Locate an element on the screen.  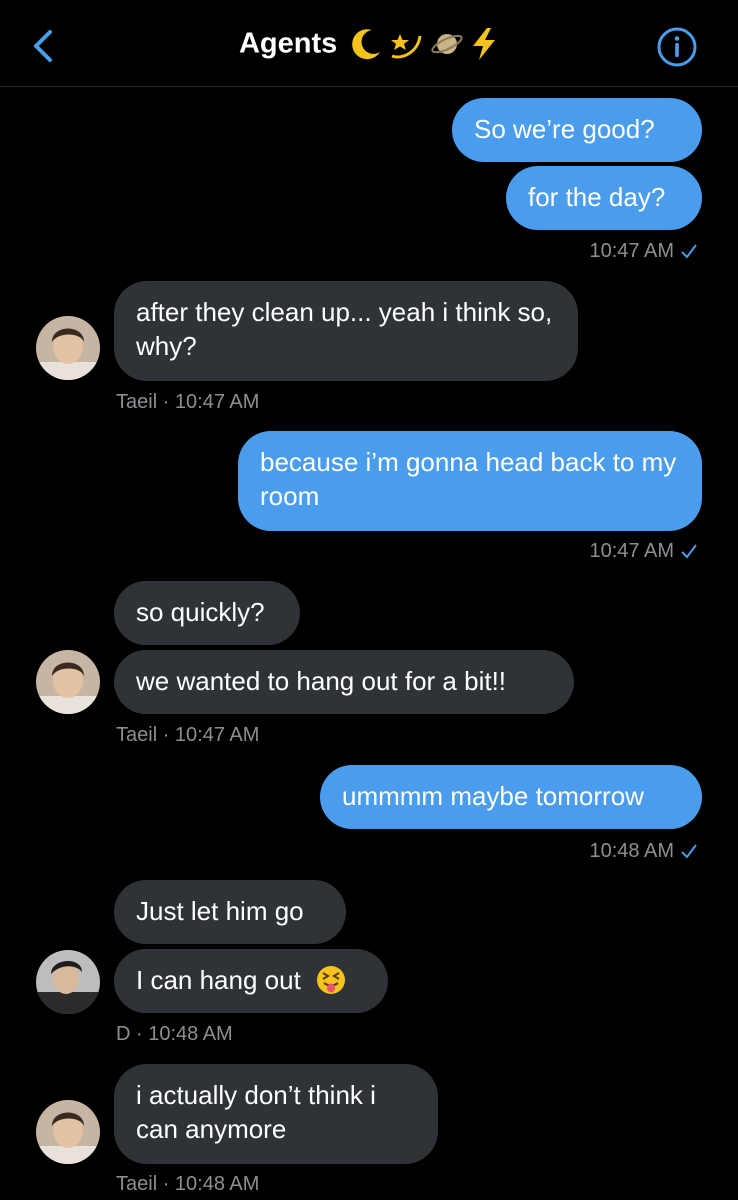
dizzy-star-icon is located at coordinates (406, 46).